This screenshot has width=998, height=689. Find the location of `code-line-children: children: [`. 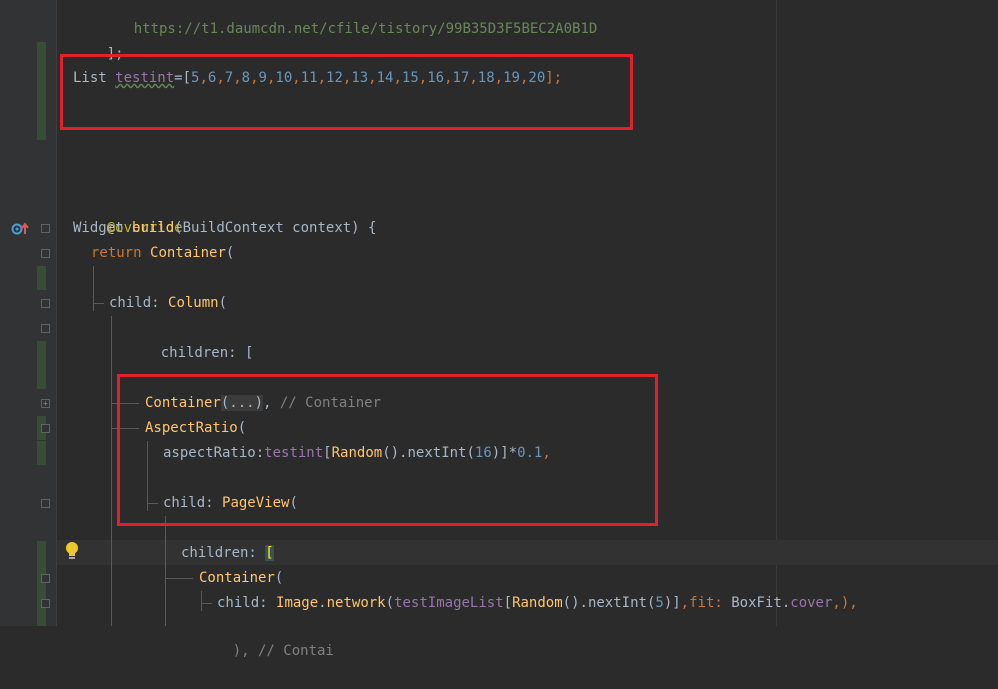

code-line-children: children: [ is located at coordinates (190, 338).